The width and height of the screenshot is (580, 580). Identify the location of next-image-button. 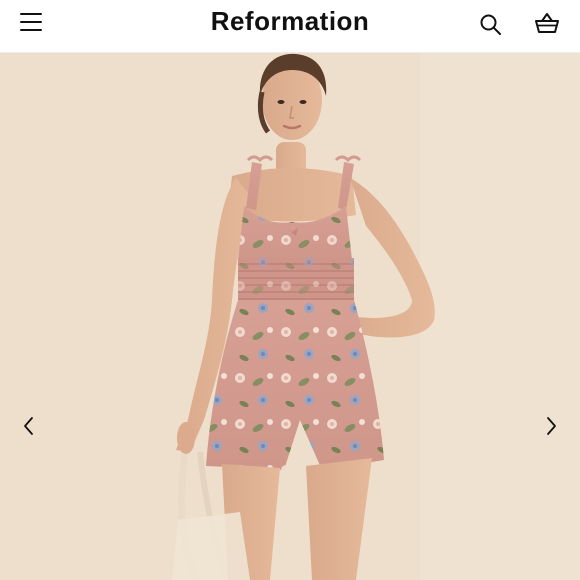
(551, 426).